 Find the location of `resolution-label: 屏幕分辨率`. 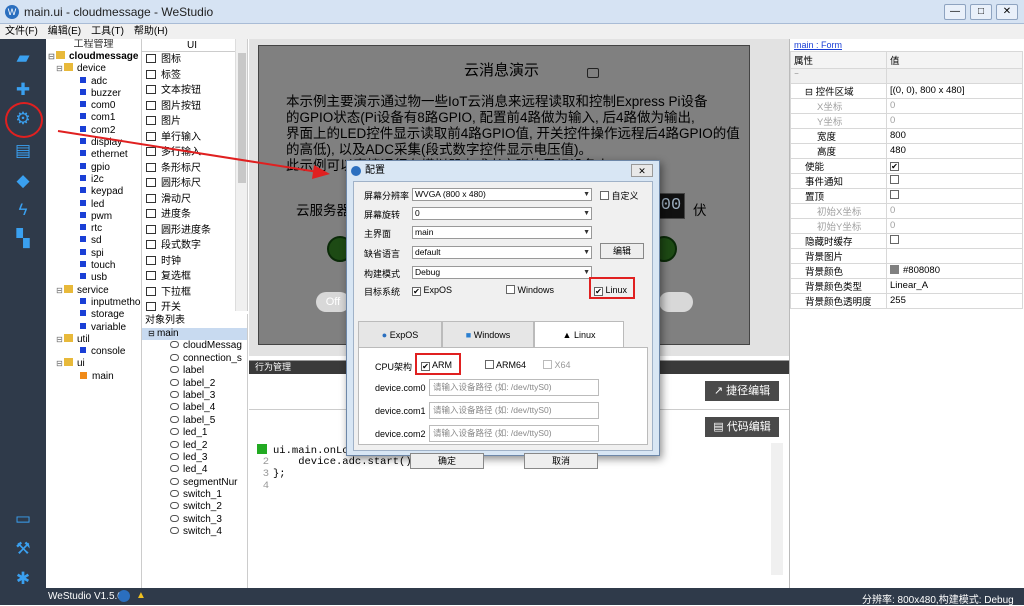

resolution-label: 屏幕分辨率 is located at coordinates (387, 196).